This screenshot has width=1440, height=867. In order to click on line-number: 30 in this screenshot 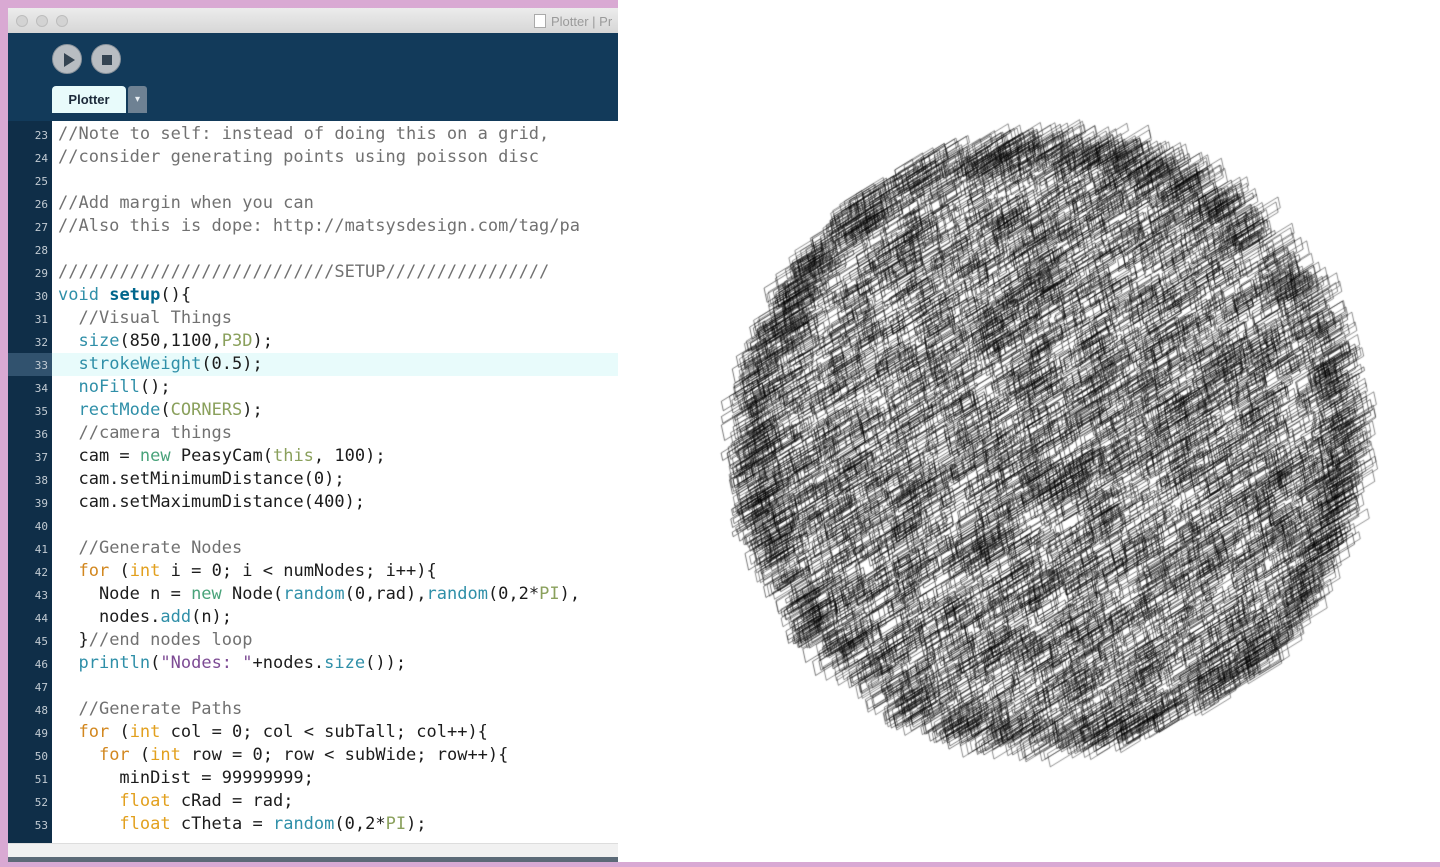, I will do `click(41, 296)`.